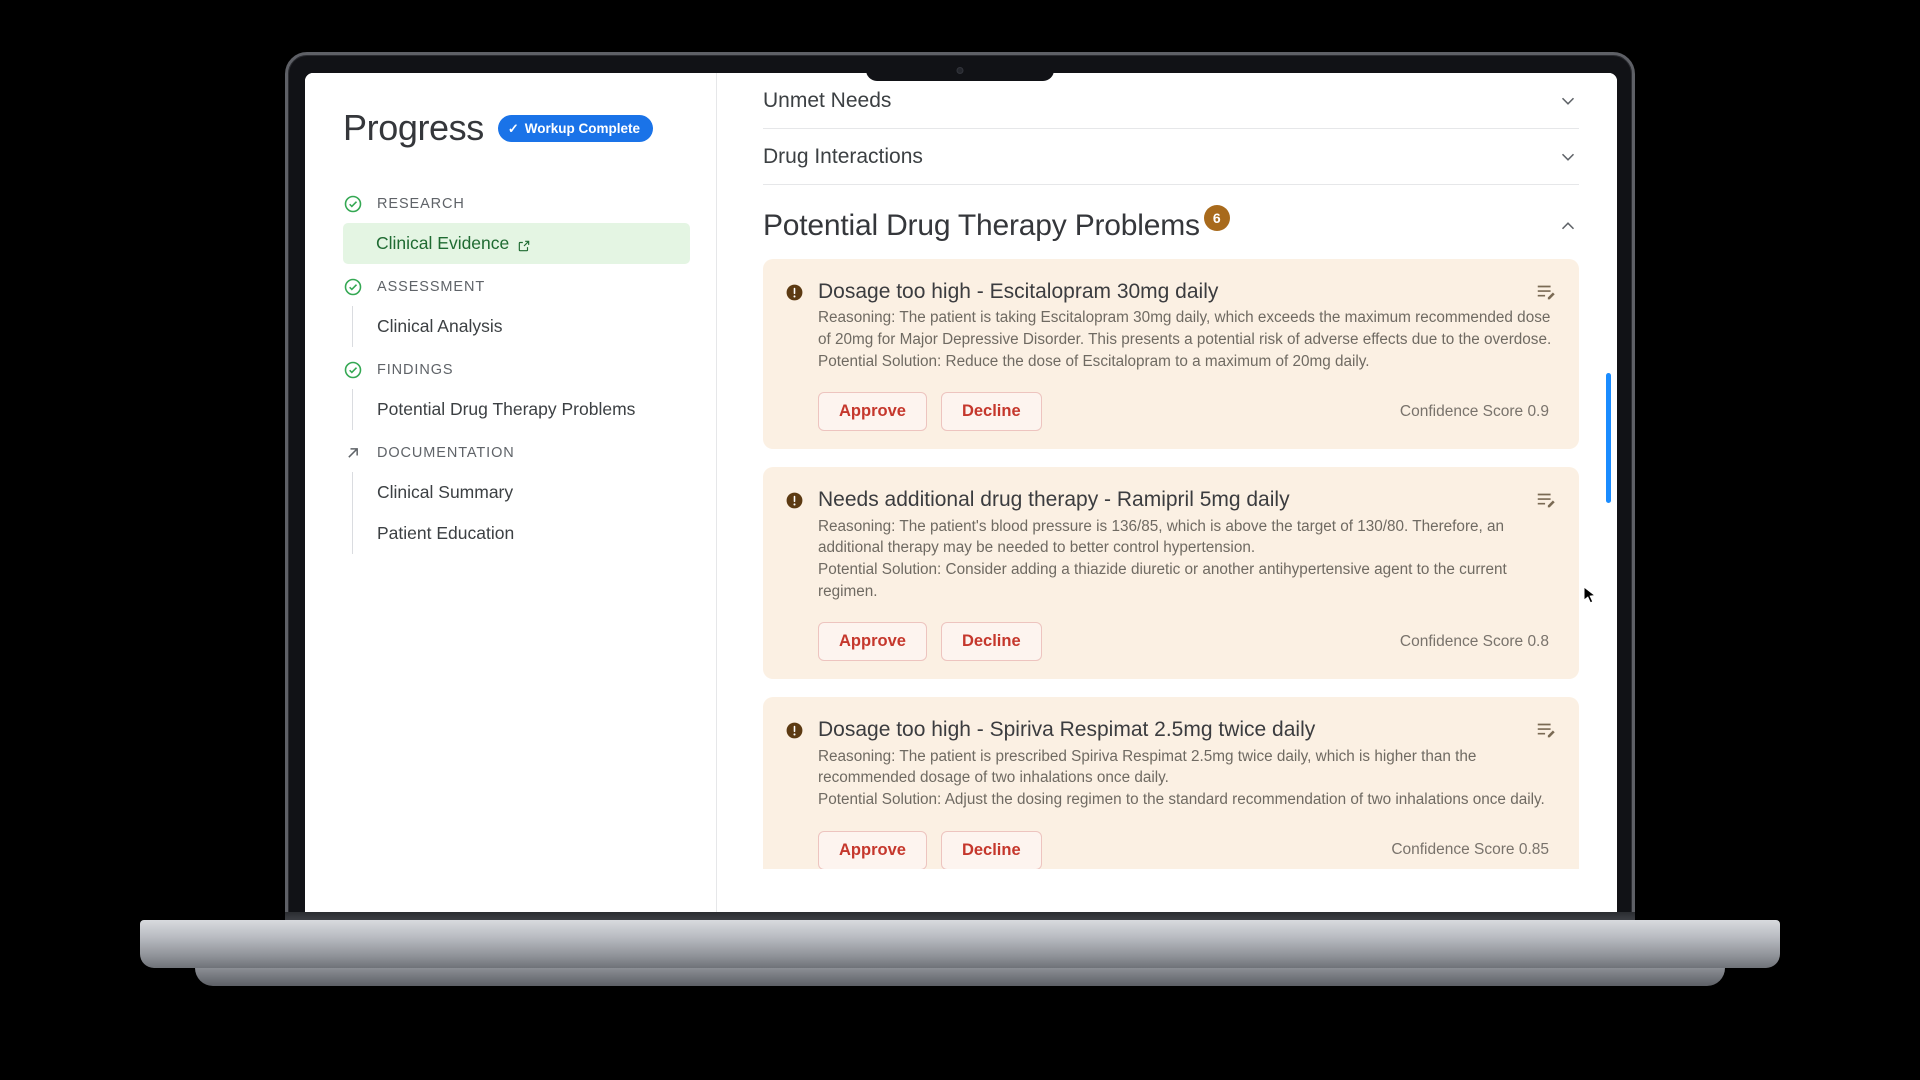 The height and width of the screenshot is (1080, 1920). What do you see at coordinates (431, 287) in the screenshot?
I see `nav-group-label: ASSESSMENT` at bounding box center [431, 287].